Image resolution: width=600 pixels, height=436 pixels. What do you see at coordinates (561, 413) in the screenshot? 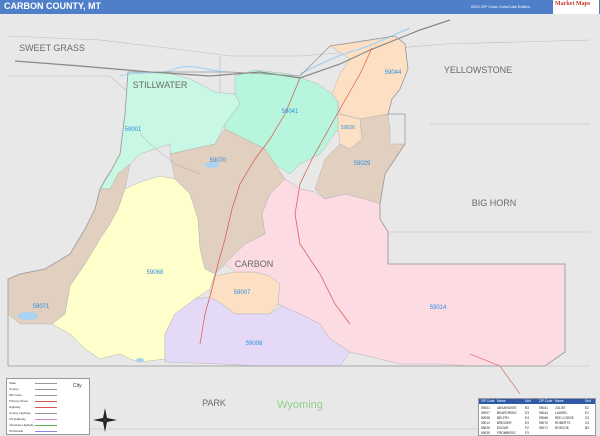
I see `table-cell: LAUREL` at bounding box center [561, 413].